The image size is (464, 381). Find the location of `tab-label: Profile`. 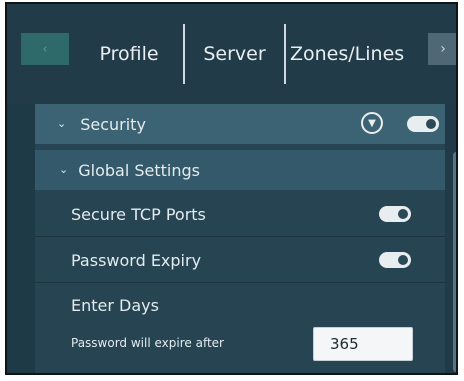

tab-label: Profile is located at coordinates (129, 54).